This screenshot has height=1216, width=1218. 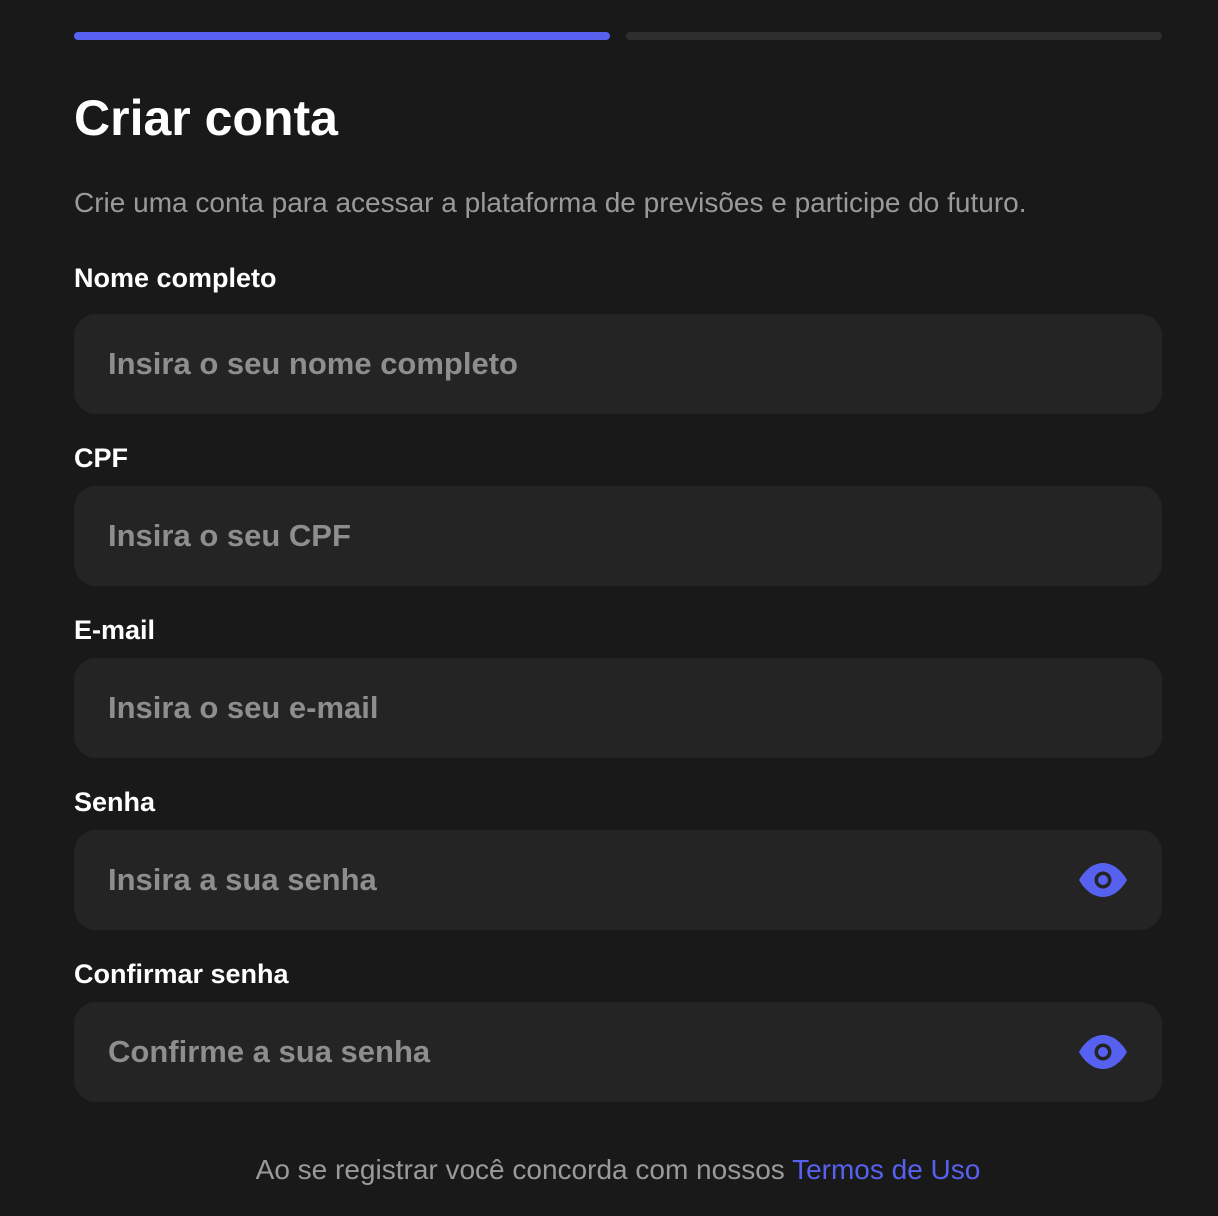 I want to click on full-name-input, so click(x=618, y=364).